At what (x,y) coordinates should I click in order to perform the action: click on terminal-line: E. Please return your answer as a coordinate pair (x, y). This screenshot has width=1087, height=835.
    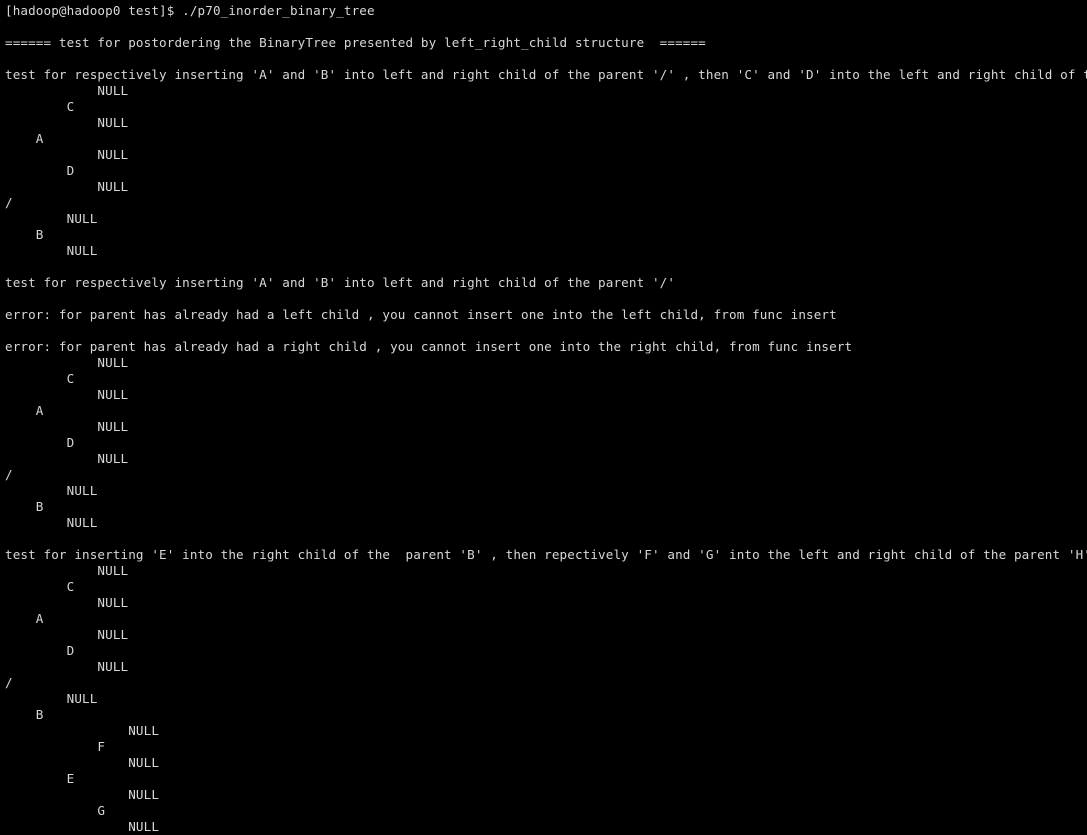
    Looking at the image, I should click on (40, 778).